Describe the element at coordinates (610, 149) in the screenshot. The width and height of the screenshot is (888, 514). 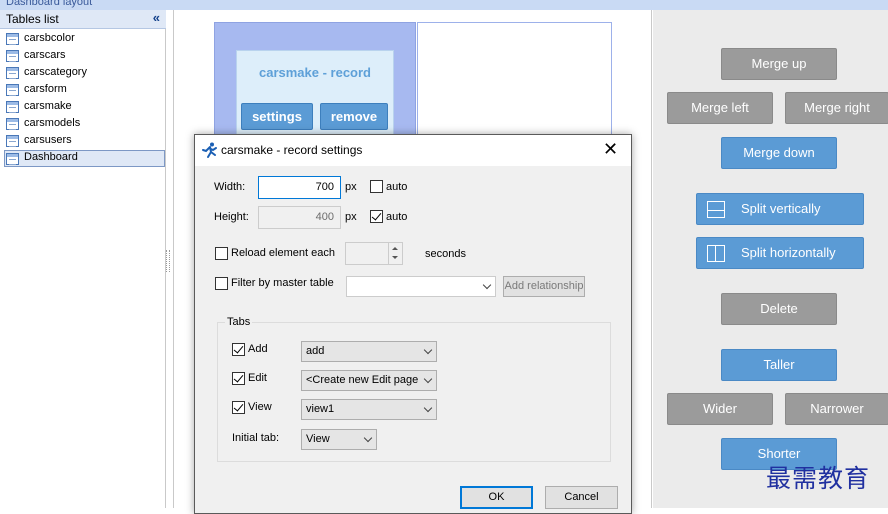
I see `close-icon: ✕` at that location.